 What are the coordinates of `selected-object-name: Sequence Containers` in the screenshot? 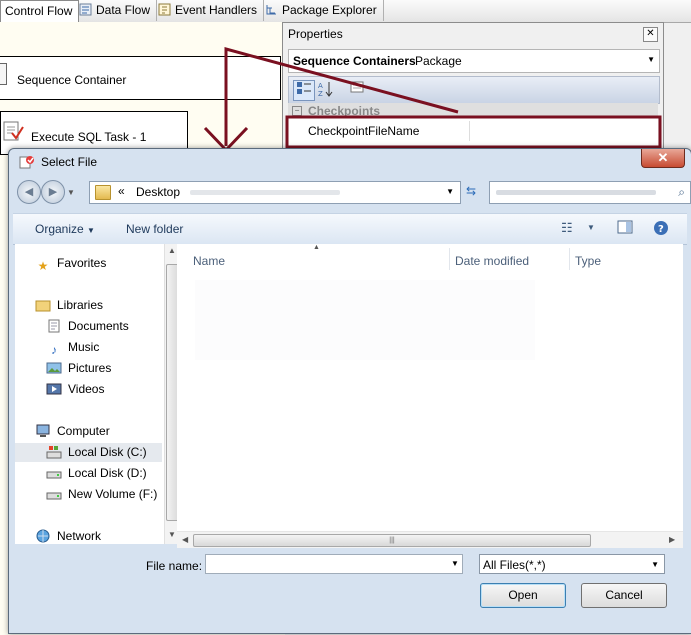 It's located at (354, 61).